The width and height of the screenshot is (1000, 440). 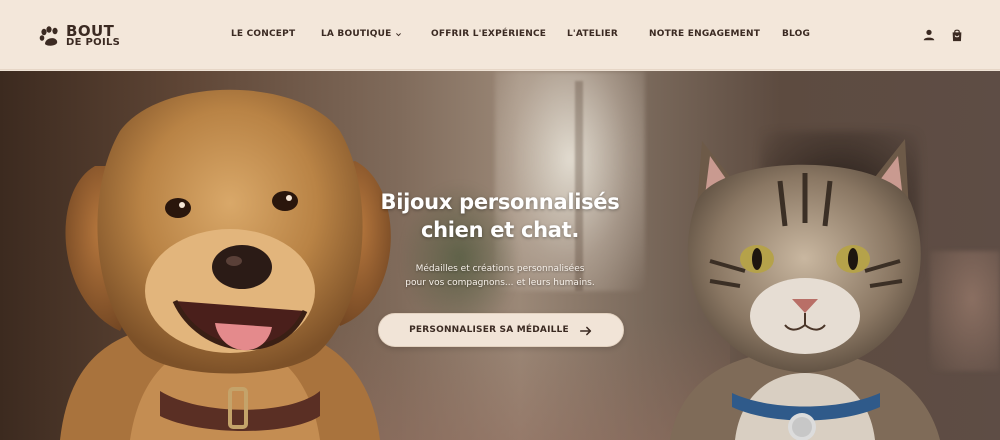 I want to click on nav-label: LE CONCEPT, so click(x=263, y=34).